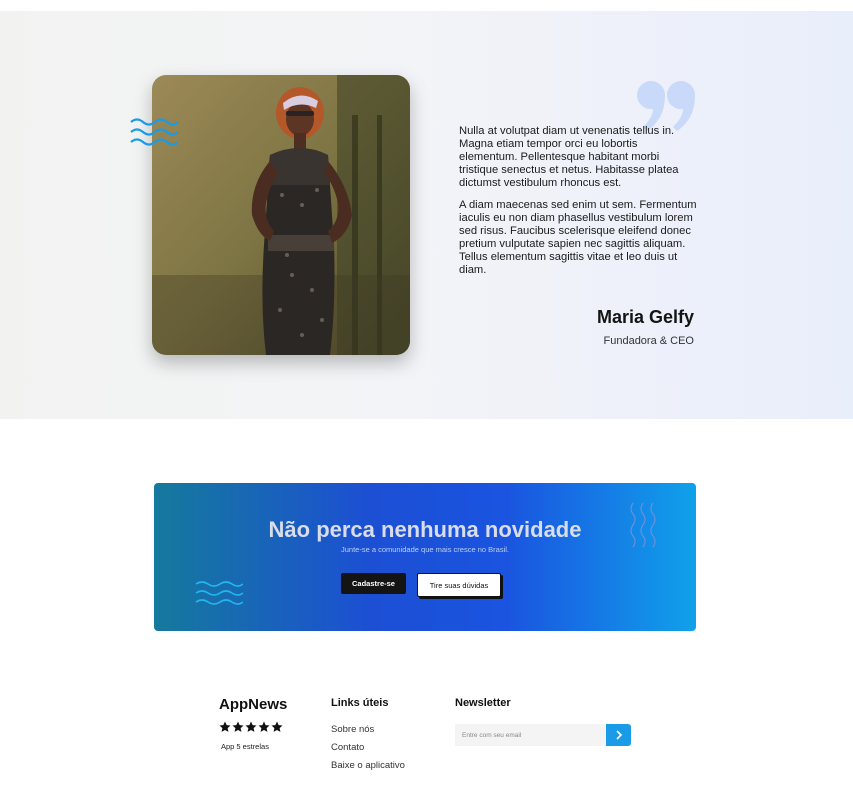 Image resolution: width=853 pixels, height=804 pixels. I want to click on squiggle-lines-icon, so click(643, 525).